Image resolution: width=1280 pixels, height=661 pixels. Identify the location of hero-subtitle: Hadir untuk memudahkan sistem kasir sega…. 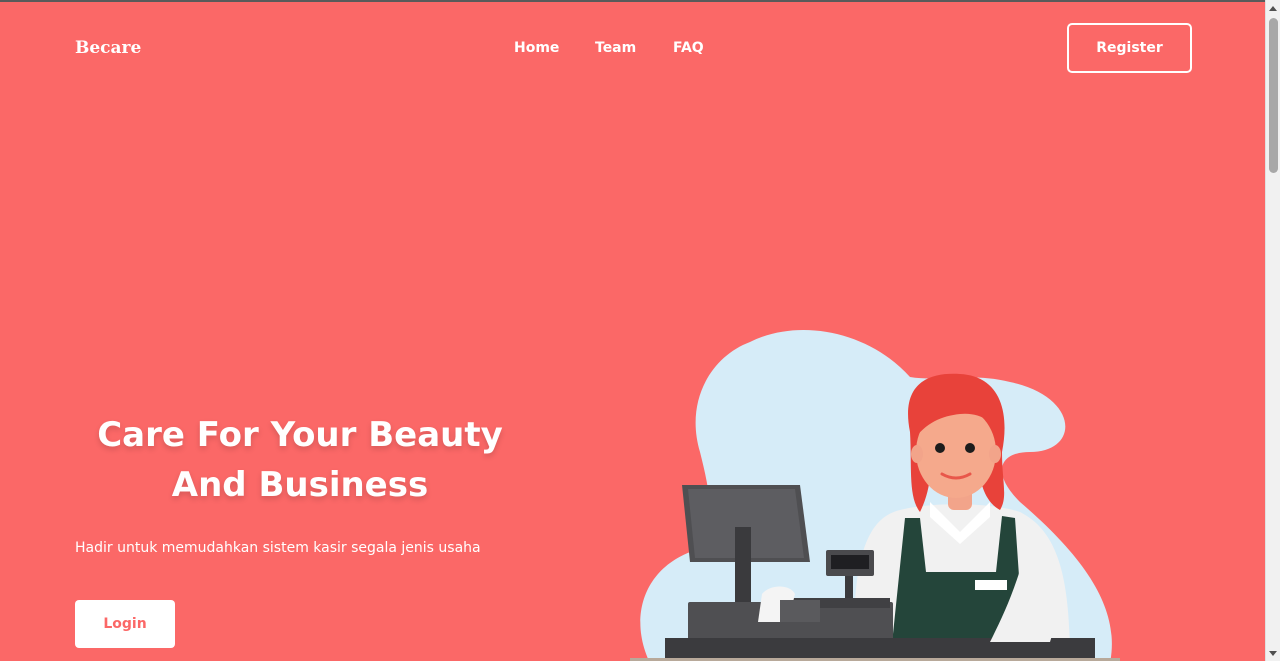
(278, 548).